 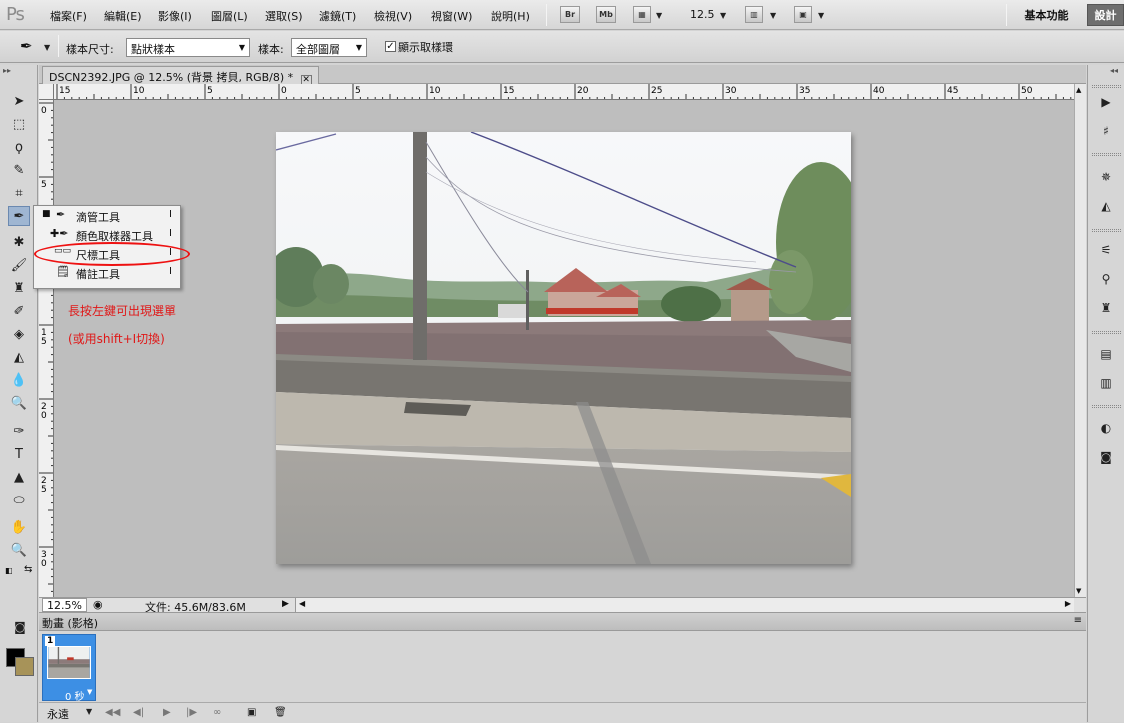 I want to click on character-panel-icon: ▤, so click(x=1106, y=354).